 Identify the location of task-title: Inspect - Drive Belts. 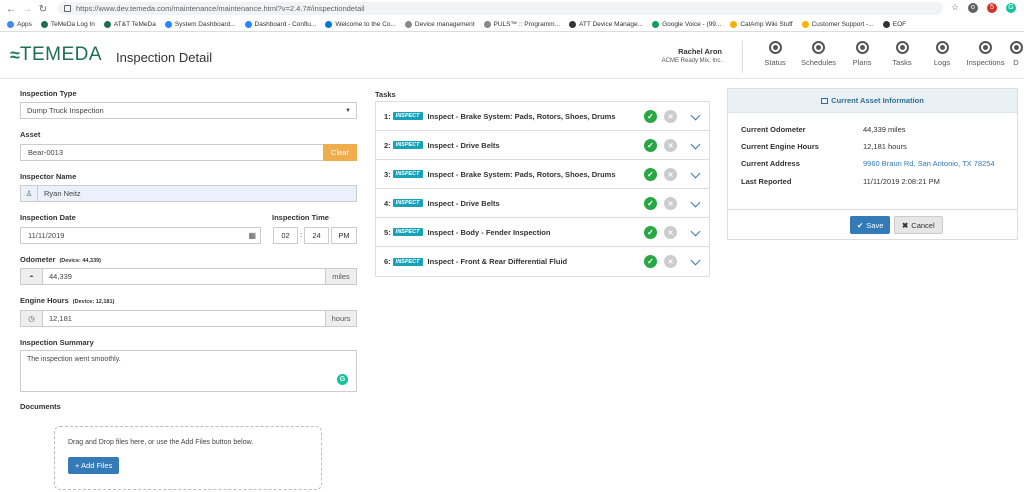
(463, 203).